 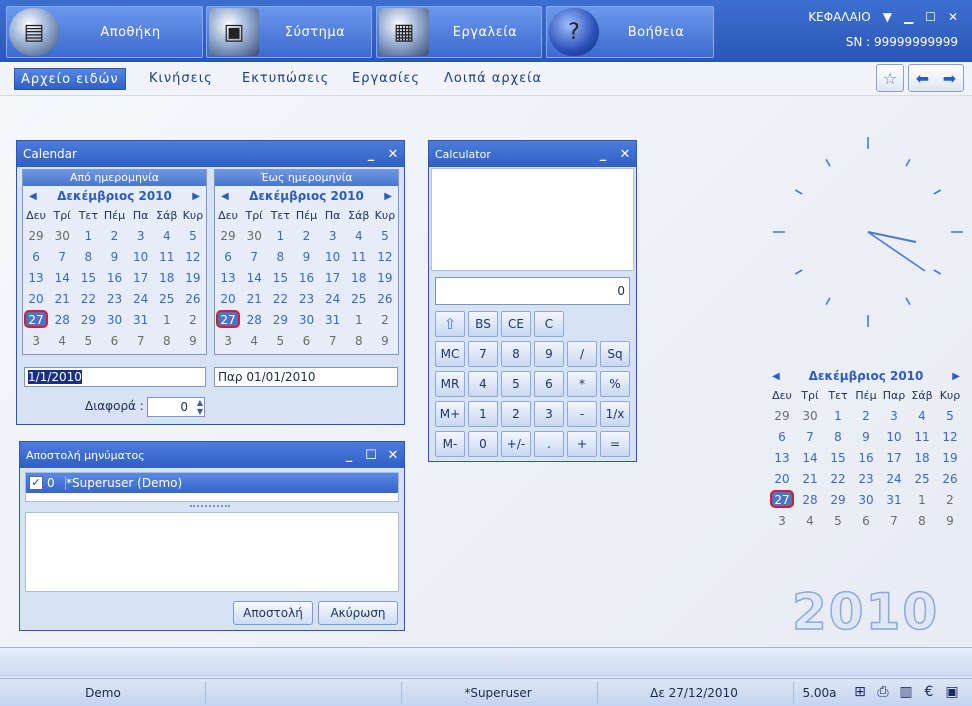 What do you see at coordinates (549, 384) in the screenshot?
I see `calc-key: 6` at bounding box center [549, 384].